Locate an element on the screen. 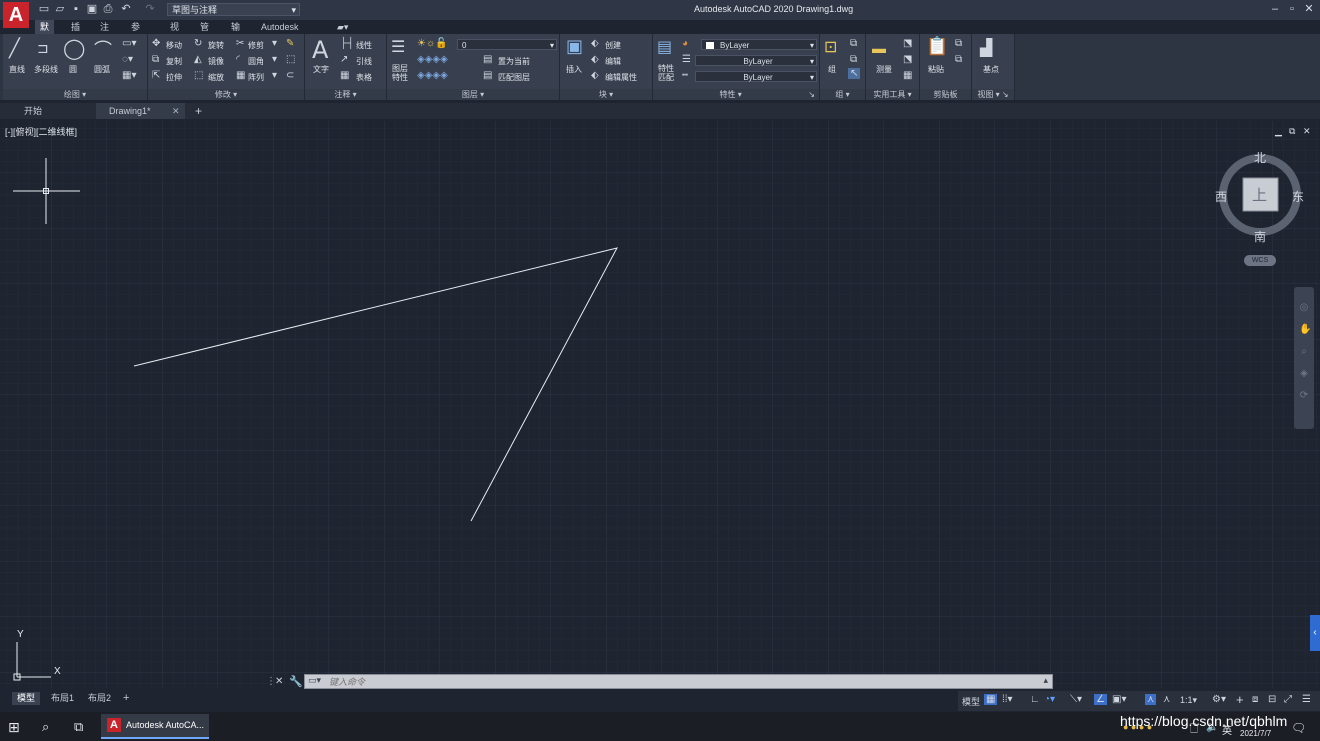 The image size is (1320, 741). tab-annotate: 注释 is located at coordinates (104, 33).